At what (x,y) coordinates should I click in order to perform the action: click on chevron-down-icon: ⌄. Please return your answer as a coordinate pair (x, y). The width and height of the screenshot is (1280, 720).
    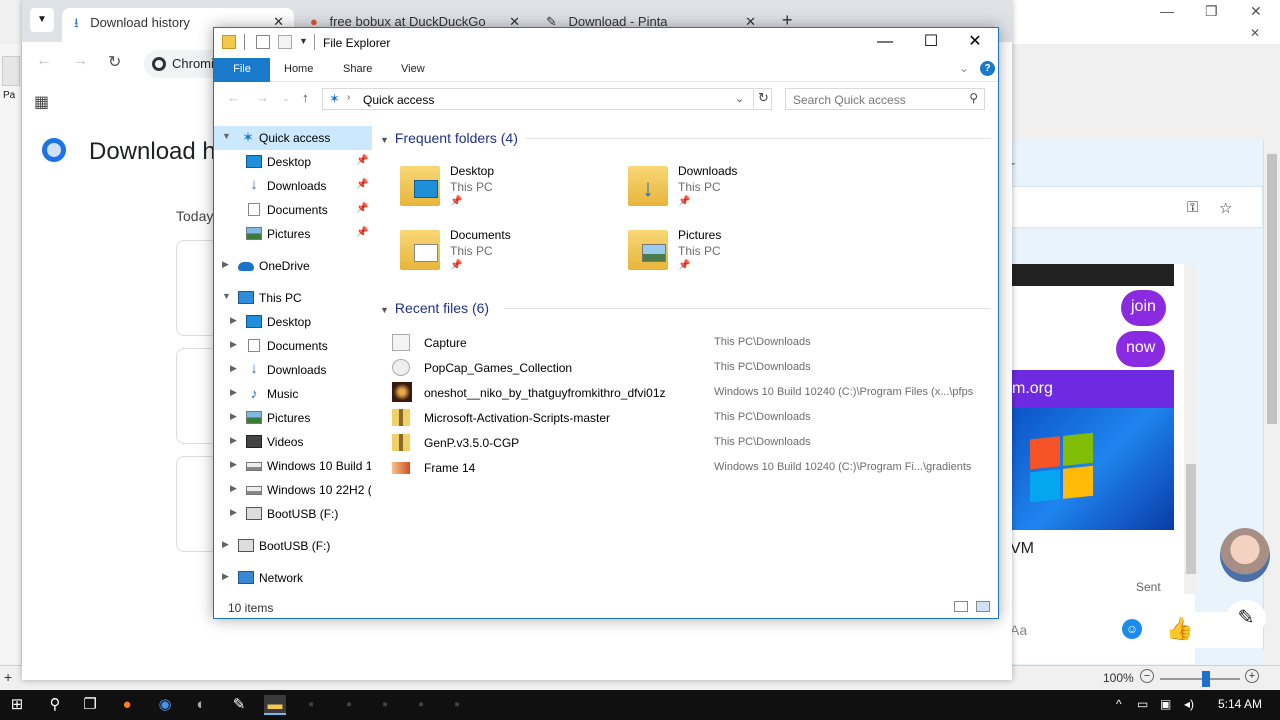
    Looking at the image, I should click on (739, 98).